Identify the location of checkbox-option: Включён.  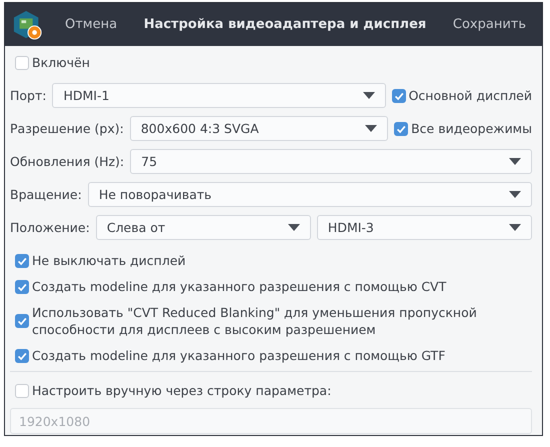
(273, 62).